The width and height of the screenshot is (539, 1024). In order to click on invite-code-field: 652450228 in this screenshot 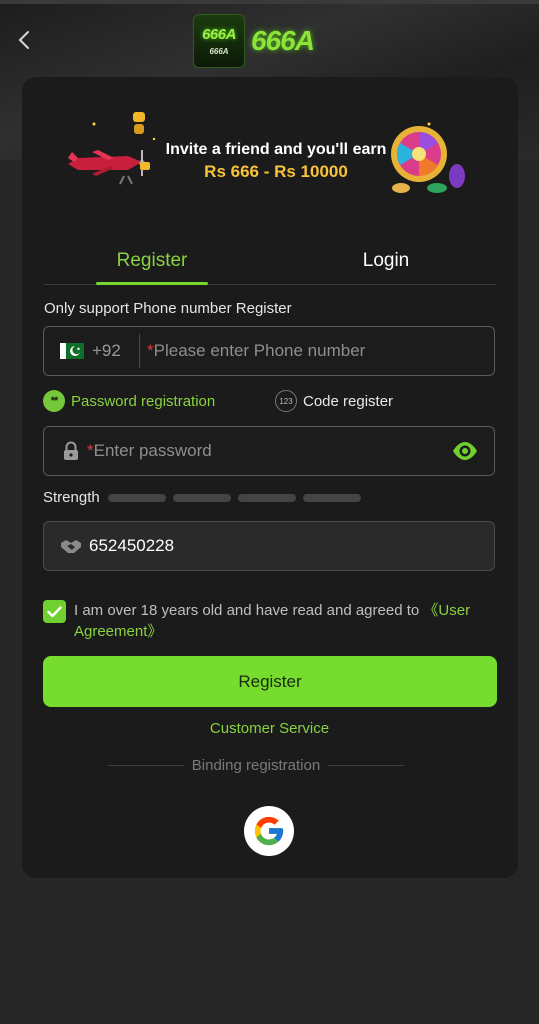, I will do `click(269, 546)`.